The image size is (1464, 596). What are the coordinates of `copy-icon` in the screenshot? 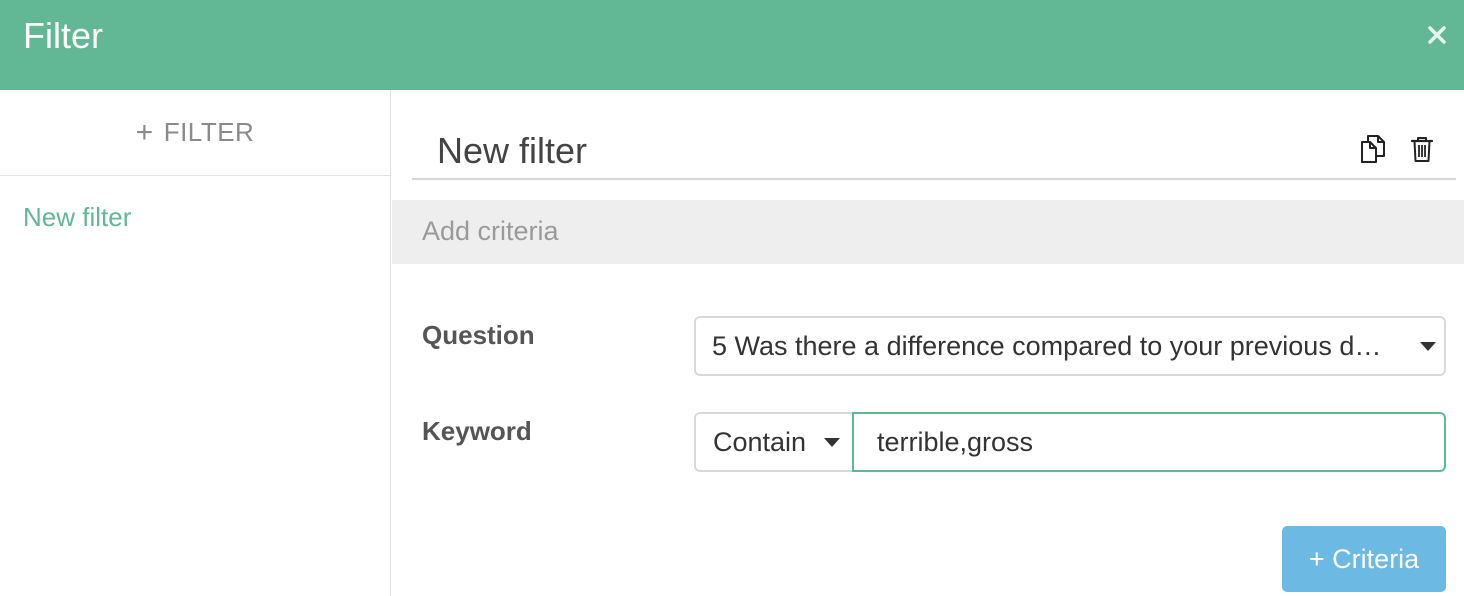 It's located at (1373, 149).